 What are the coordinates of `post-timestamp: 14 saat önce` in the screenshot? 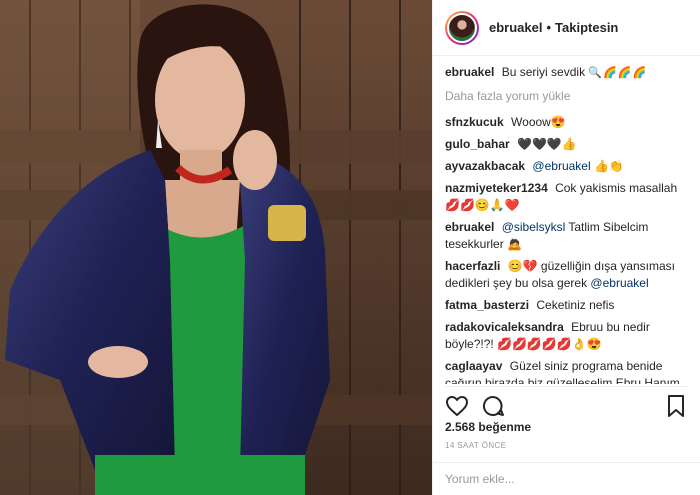 It's located at (475, 445).